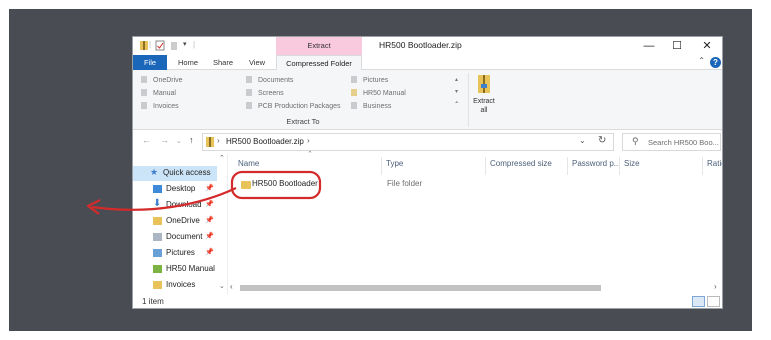 The image size is (771, 340). I want to click on close-button: ✕, so click(707, 46).